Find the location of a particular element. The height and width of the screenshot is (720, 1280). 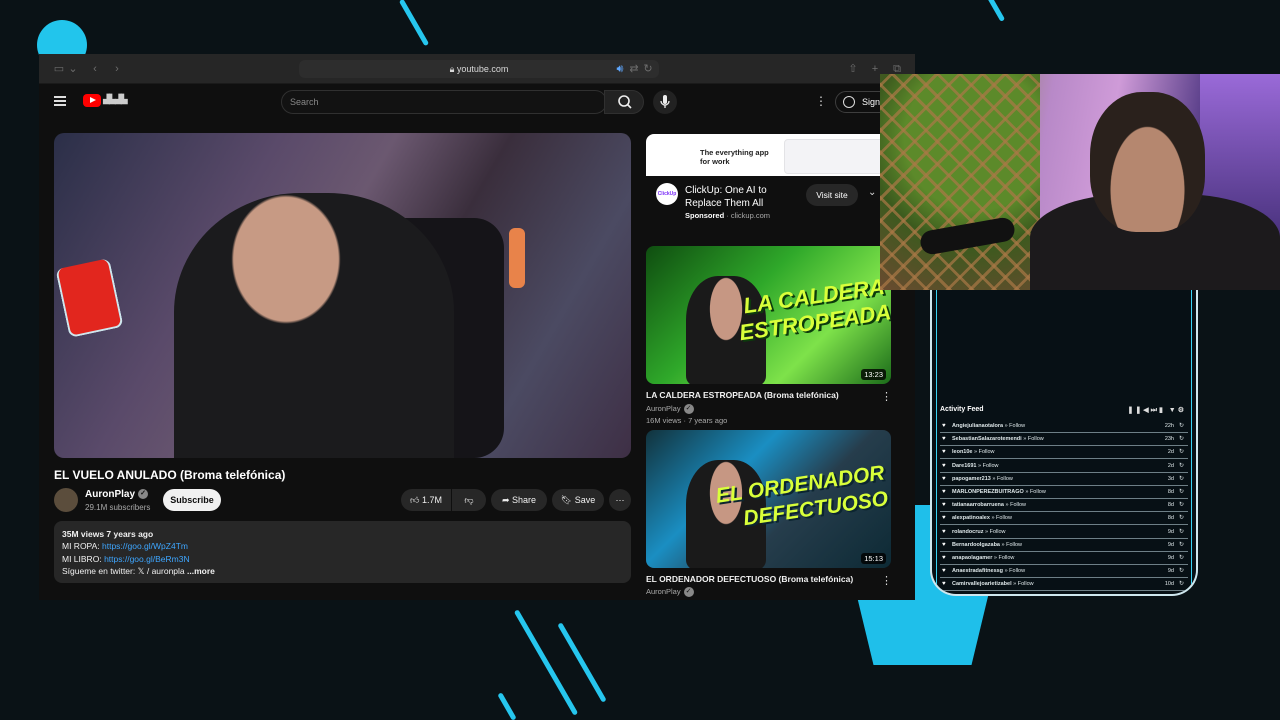

back-icon: ‹ is located at coordinates (95, 69).